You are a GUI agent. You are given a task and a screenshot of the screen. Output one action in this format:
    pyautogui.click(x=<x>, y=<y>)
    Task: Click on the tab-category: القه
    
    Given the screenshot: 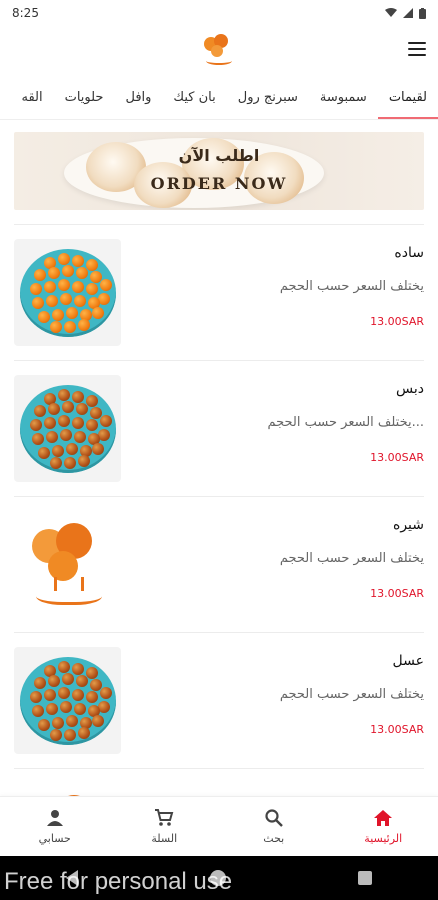 What is the action you would take?
    pyautogui.click(x=31, y=97)
    